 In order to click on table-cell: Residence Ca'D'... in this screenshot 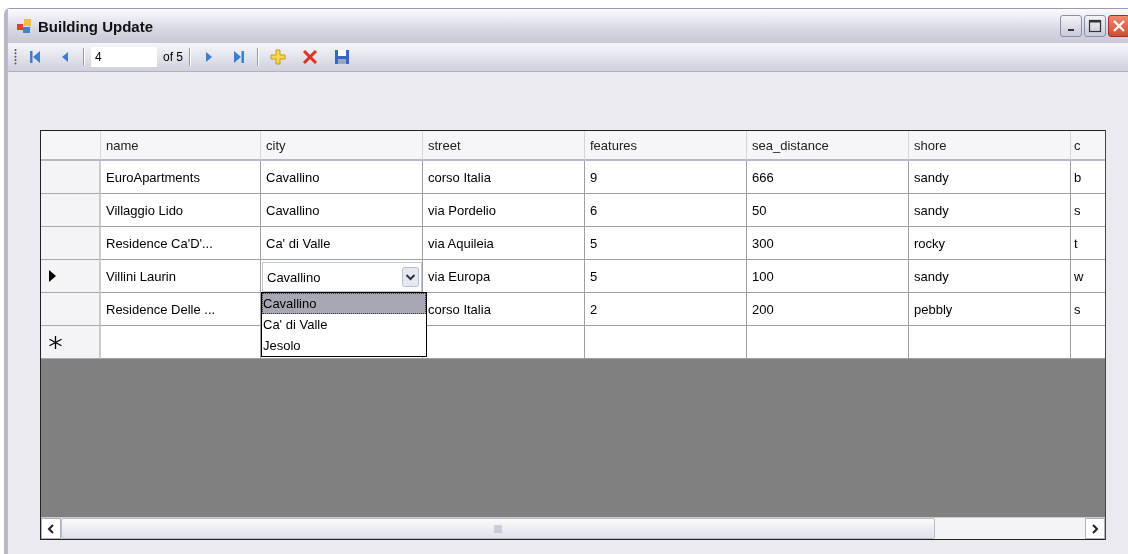, I will do `click(181, 243)`.